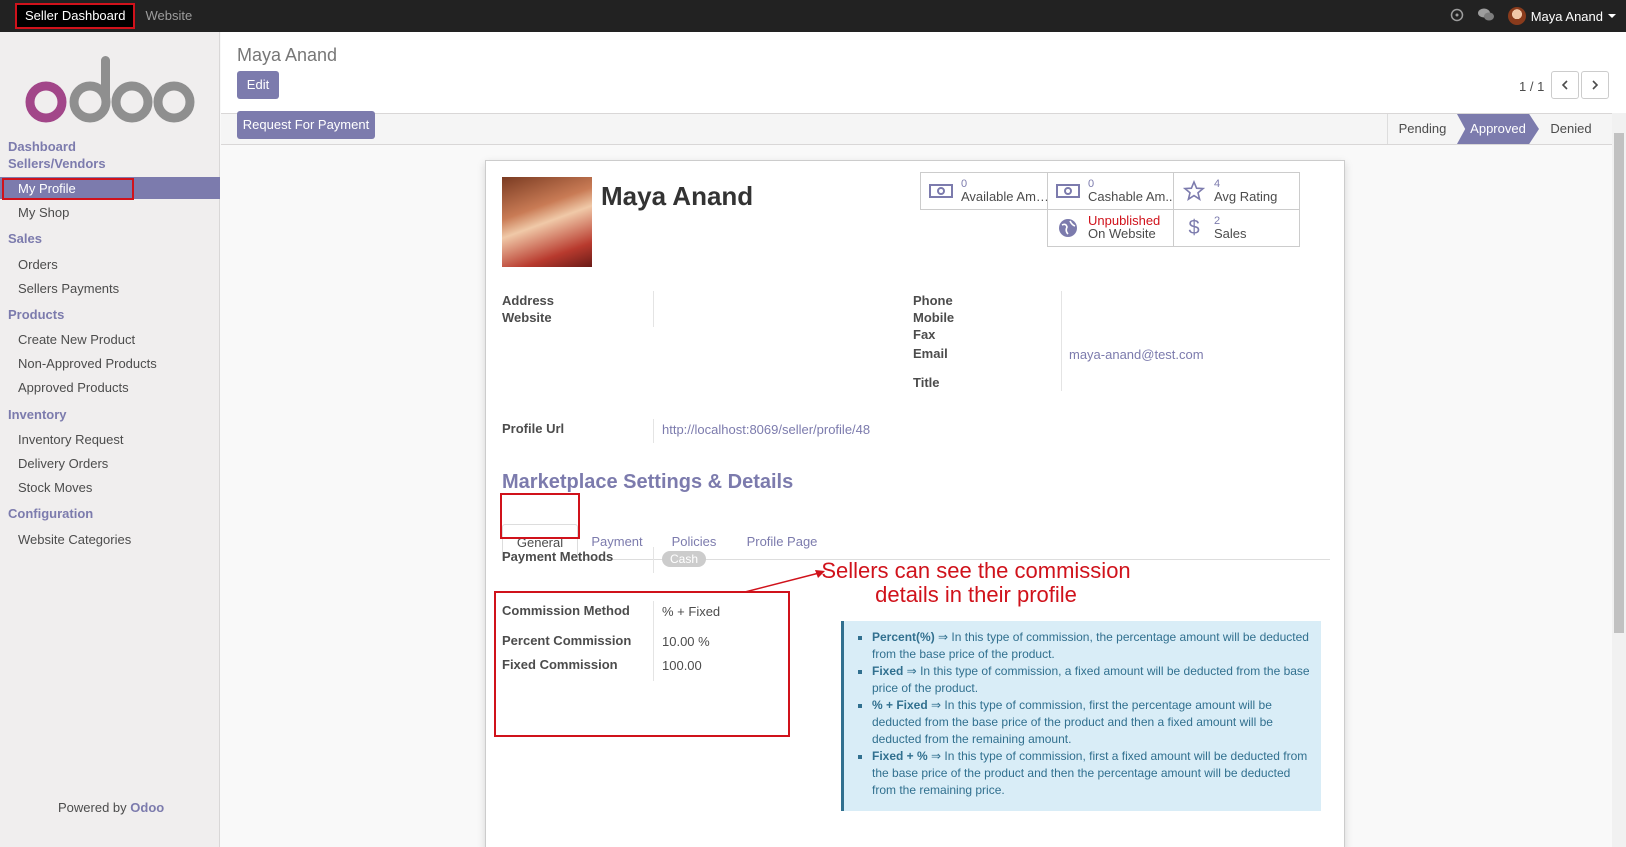 This screenshot has height=847, width=1626. Describe the element at coordinates (686, 641) in the screenshot. I see `percent-commission-value: 10.00 %` at that location.